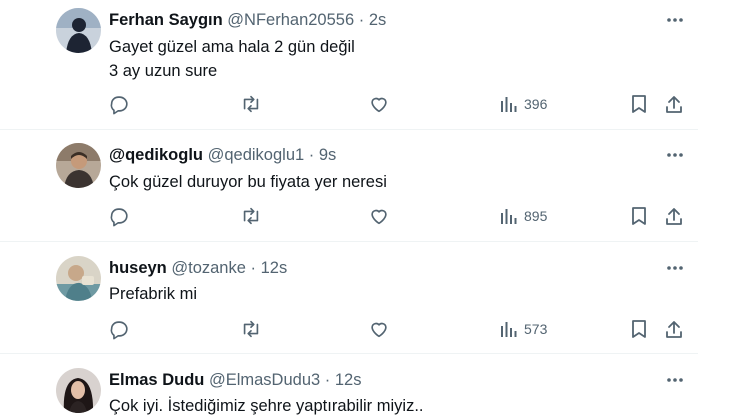  I want to click on tweet-text: Prefabrik mi, so click(153, 294).